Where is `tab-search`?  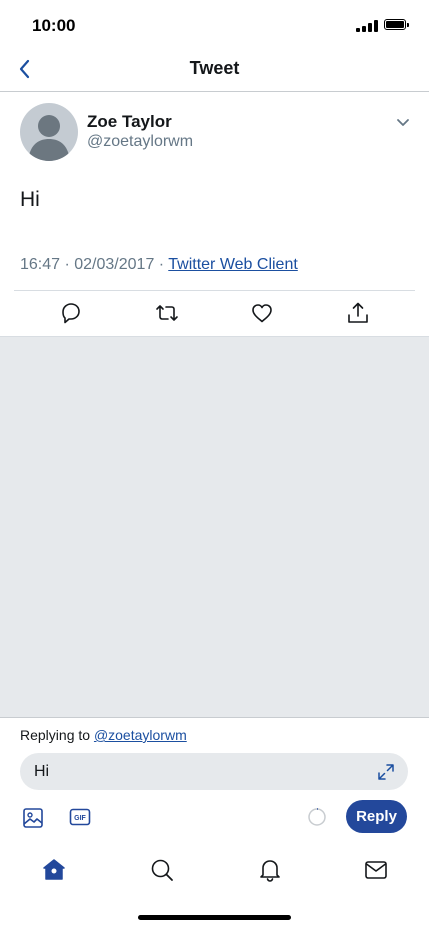 tab-search is located at coordinates (162, 870).